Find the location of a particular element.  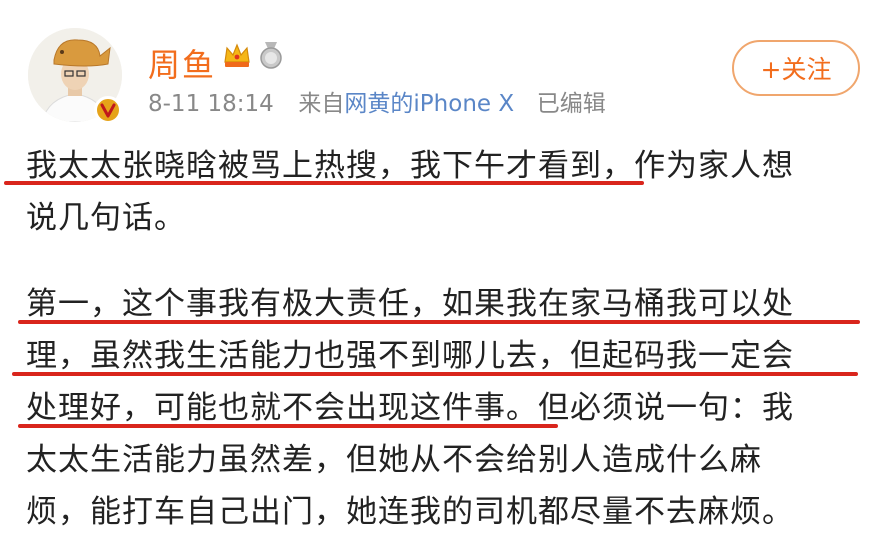

crown-icon is located at coordinates (237, 55).